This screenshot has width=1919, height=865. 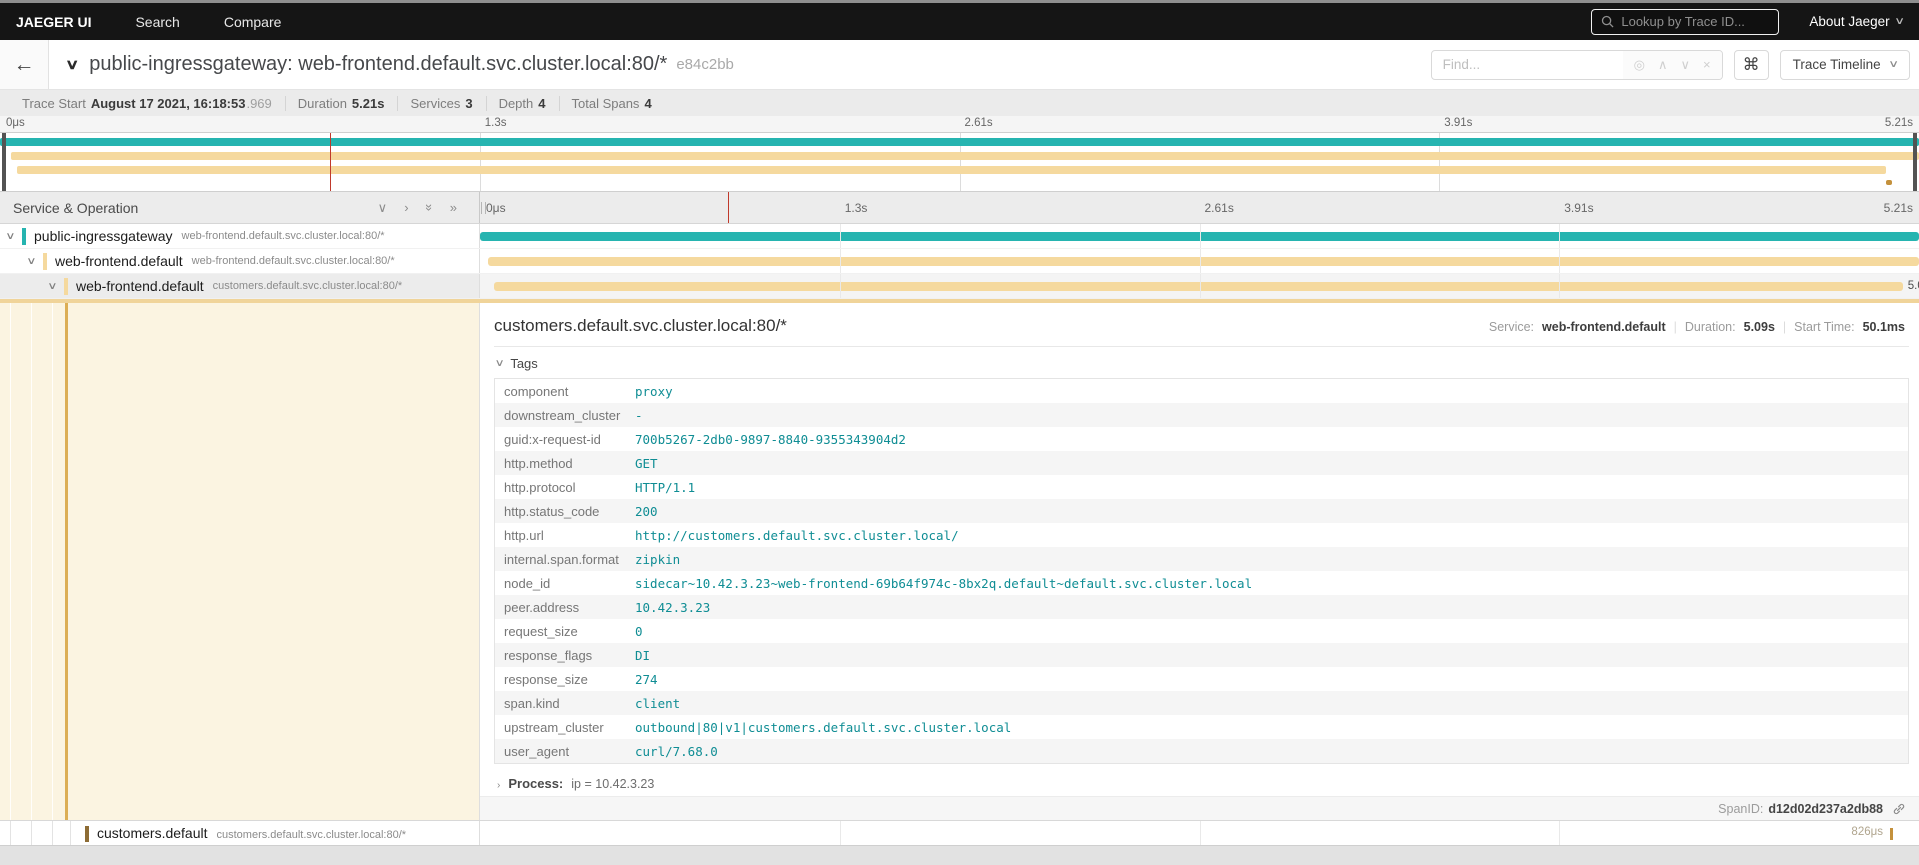 What do you see at coordinates (72, 64) in the screenshot?
I see `trace-header-collapse-icon: ∨` at bounding box center [72, 64].